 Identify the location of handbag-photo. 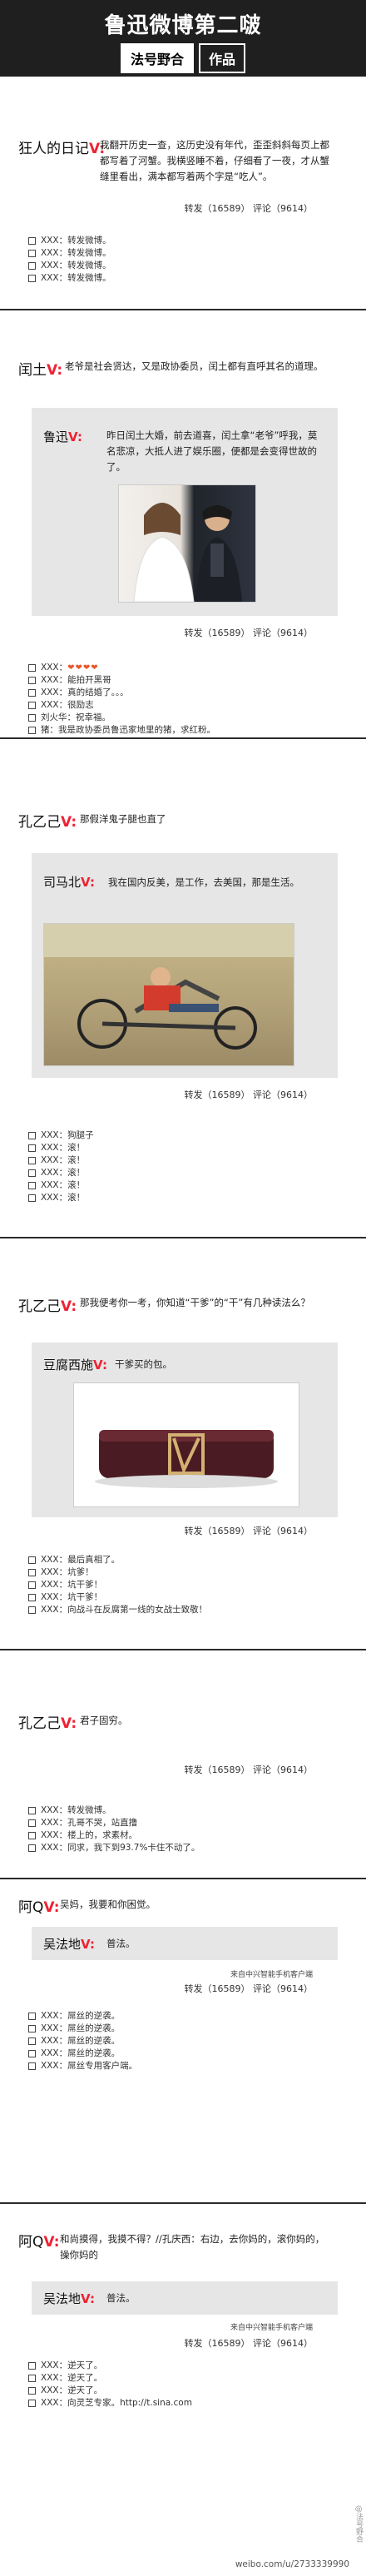
(186, 1444).